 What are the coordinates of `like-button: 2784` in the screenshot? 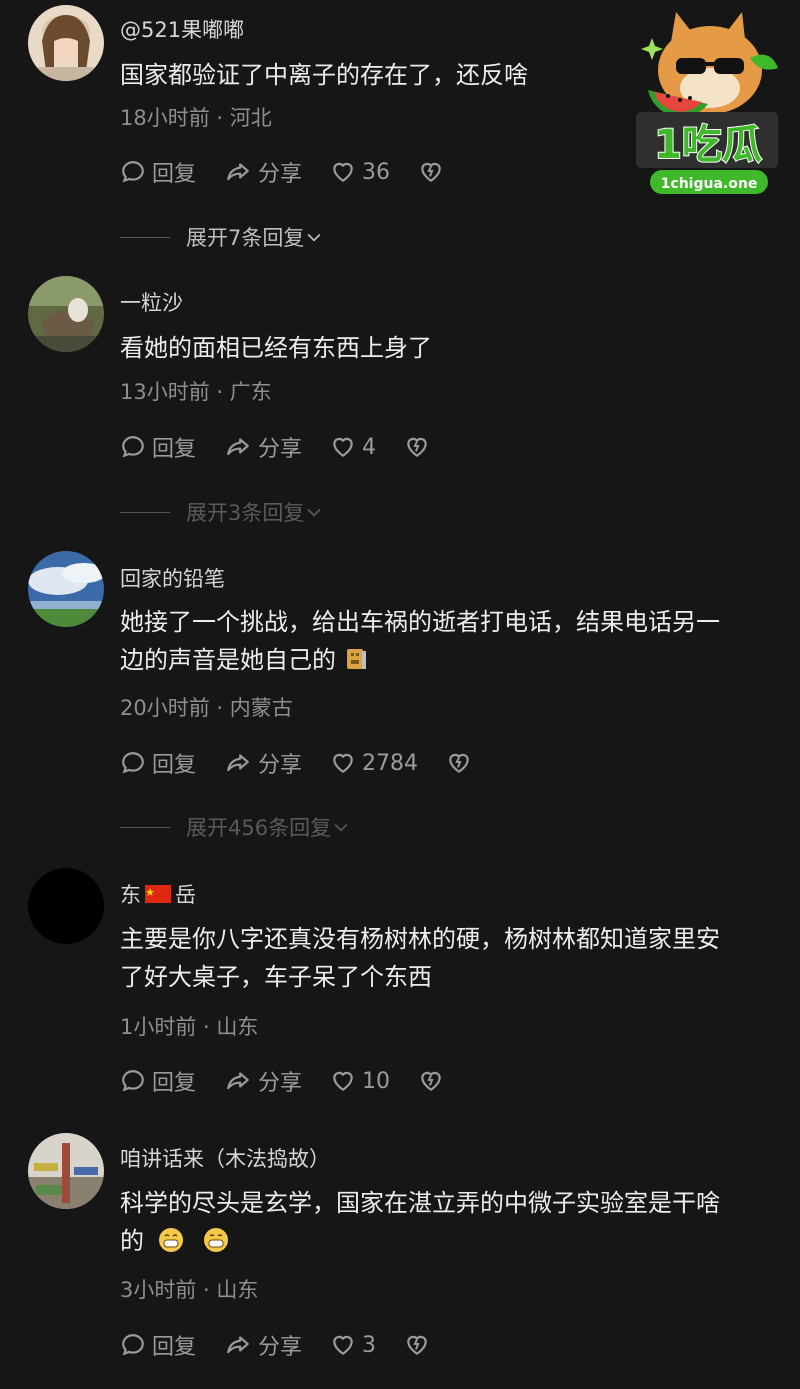 It's located at (374, 763).